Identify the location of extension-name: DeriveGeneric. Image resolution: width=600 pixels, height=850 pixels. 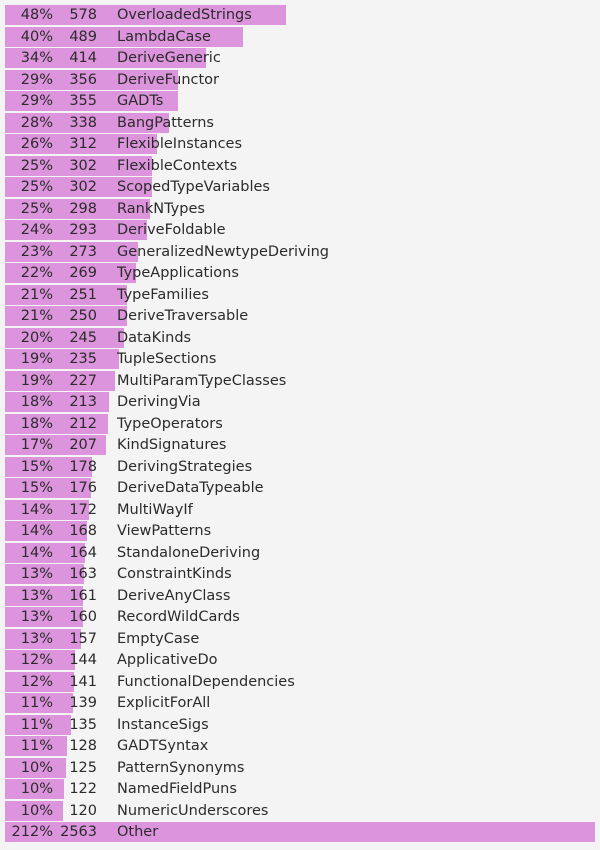
(169, 58).